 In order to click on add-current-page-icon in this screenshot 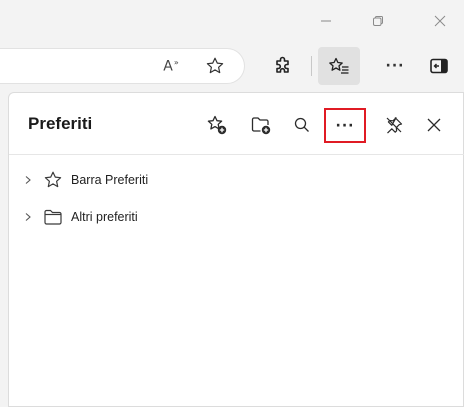, I will do `click(217, 125)`.